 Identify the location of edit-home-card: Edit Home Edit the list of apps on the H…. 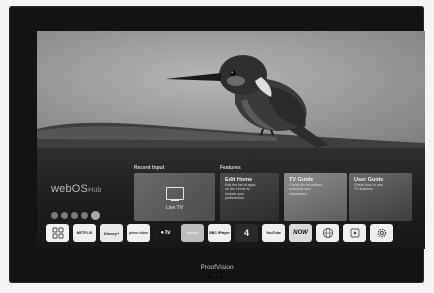
(249, 197).